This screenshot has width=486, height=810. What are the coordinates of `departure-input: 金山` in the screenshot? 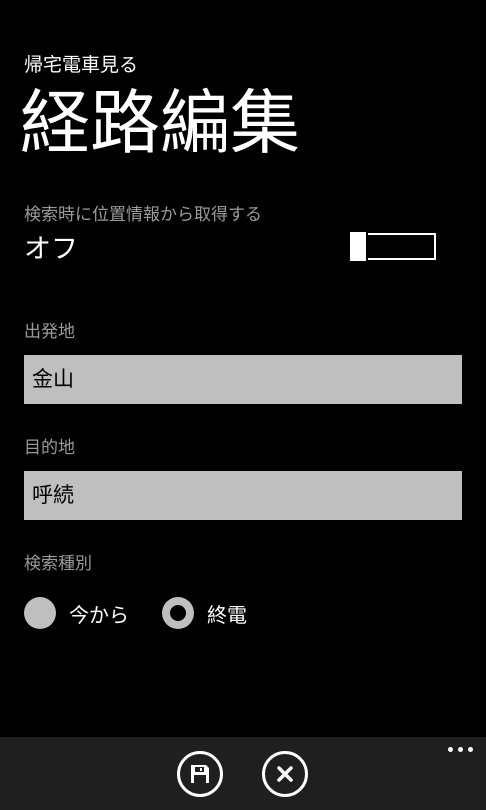 It's located at (243, 379).